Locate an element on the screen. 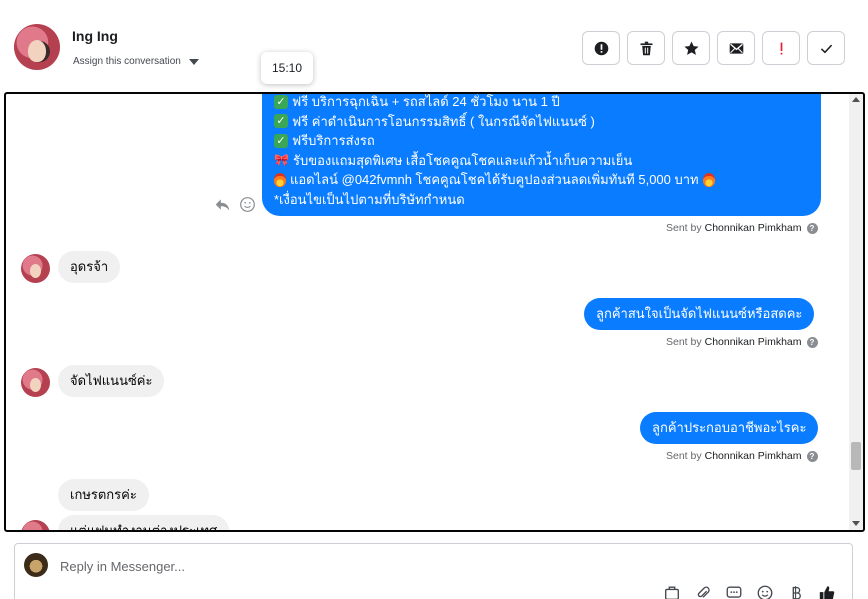  reply-input is located at coordinates (360, 566).